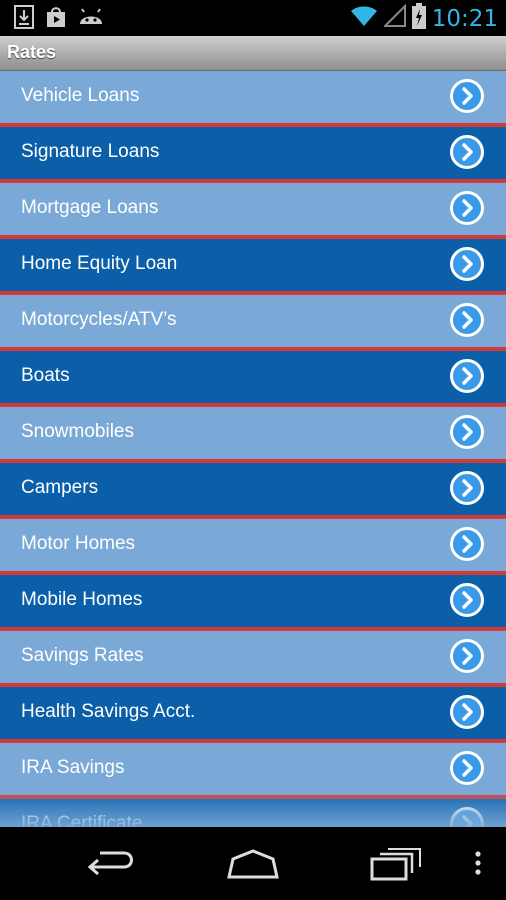 This screenshot has width=506, height=900. Describe the element at coordinates (82, 820) in the screenshot. I see `list-item-label: IRA Certificate` at that location.